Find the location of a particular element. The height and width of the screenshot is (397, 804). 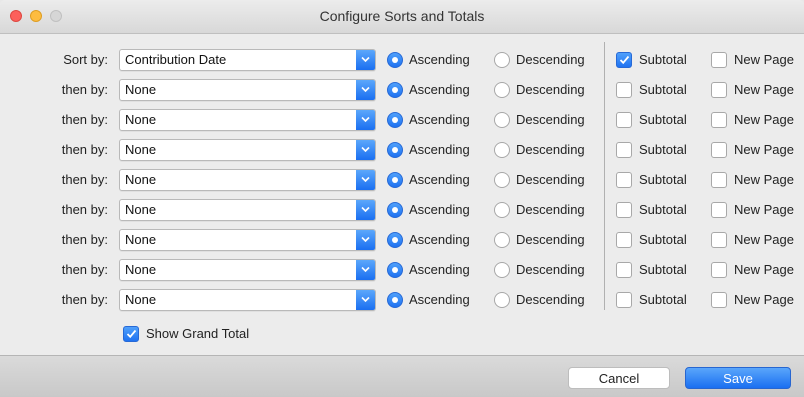

button-bar: Cancel Save is located at coordinates (402, 376).